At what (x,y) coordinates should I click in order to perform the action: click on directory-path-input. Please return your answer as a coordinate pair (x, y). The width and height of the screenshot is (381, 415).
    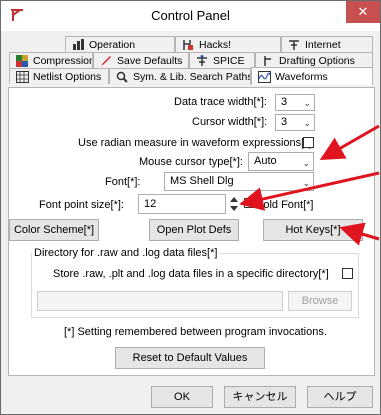
    Looking at the image, I should click on (160, 301).